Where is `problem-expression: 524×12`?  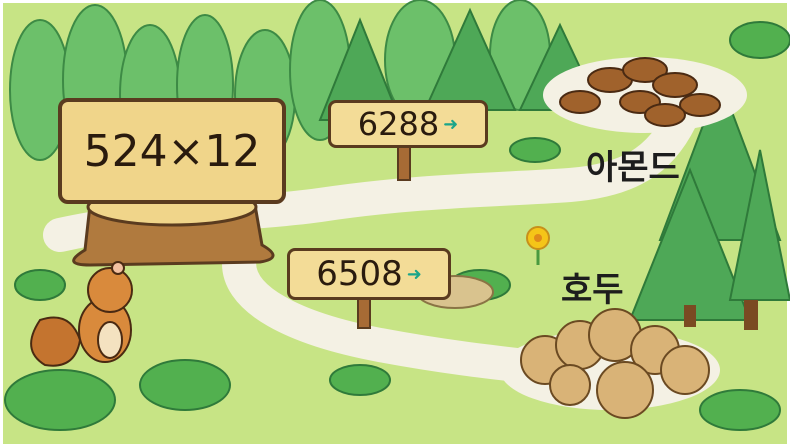
problem-expression: 524×12 is located at coordinates (172, 151).